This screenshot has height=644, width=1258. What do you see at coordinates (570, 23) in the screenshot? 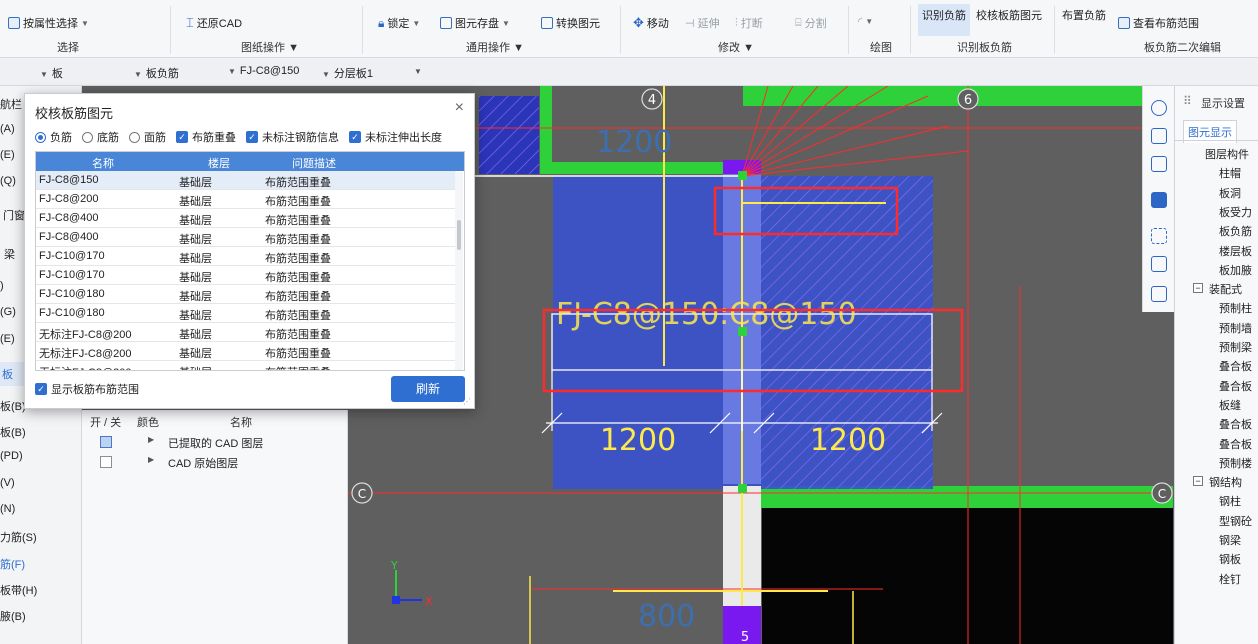
I see `convert-element-button: 转换图元` at bounding box center [570, 23].